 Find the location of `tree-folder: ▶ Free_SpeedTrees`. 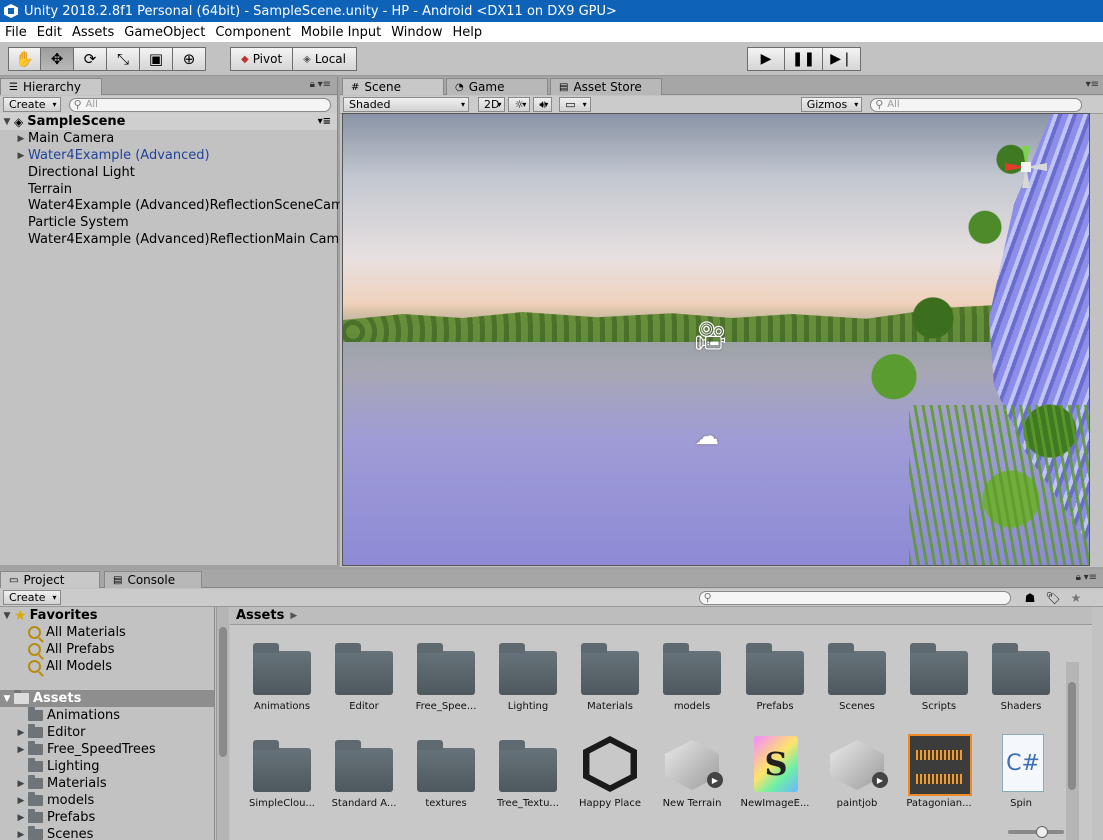

tree-folder: ▶ Free_SpeedTrees is located at coordinates (114, 749).